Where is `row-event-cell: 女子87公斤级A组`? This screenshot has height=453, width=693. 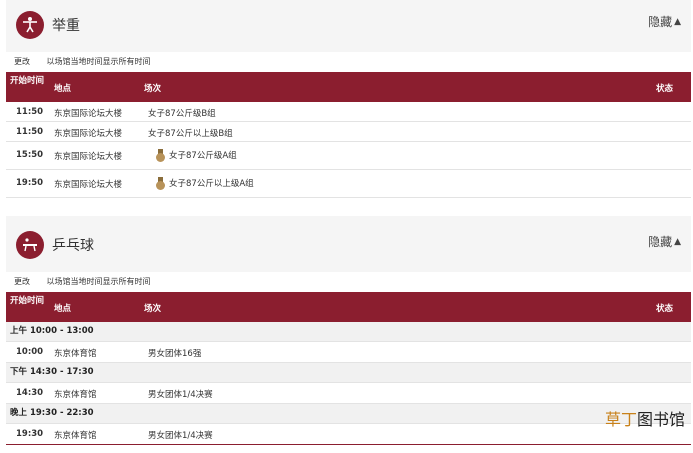 row-event-cell: 女子87公斤级A组 is located at coordinates (196, 155).